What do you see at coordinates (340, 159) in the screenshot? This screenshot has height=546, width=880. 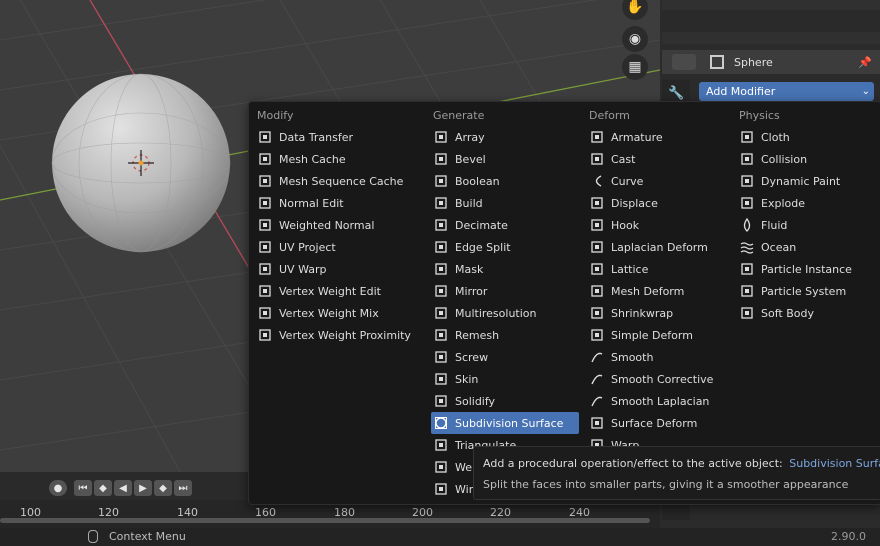 I see `menu-item-mesh-cache: Mesh Cache` at bounding box center [340, 159].